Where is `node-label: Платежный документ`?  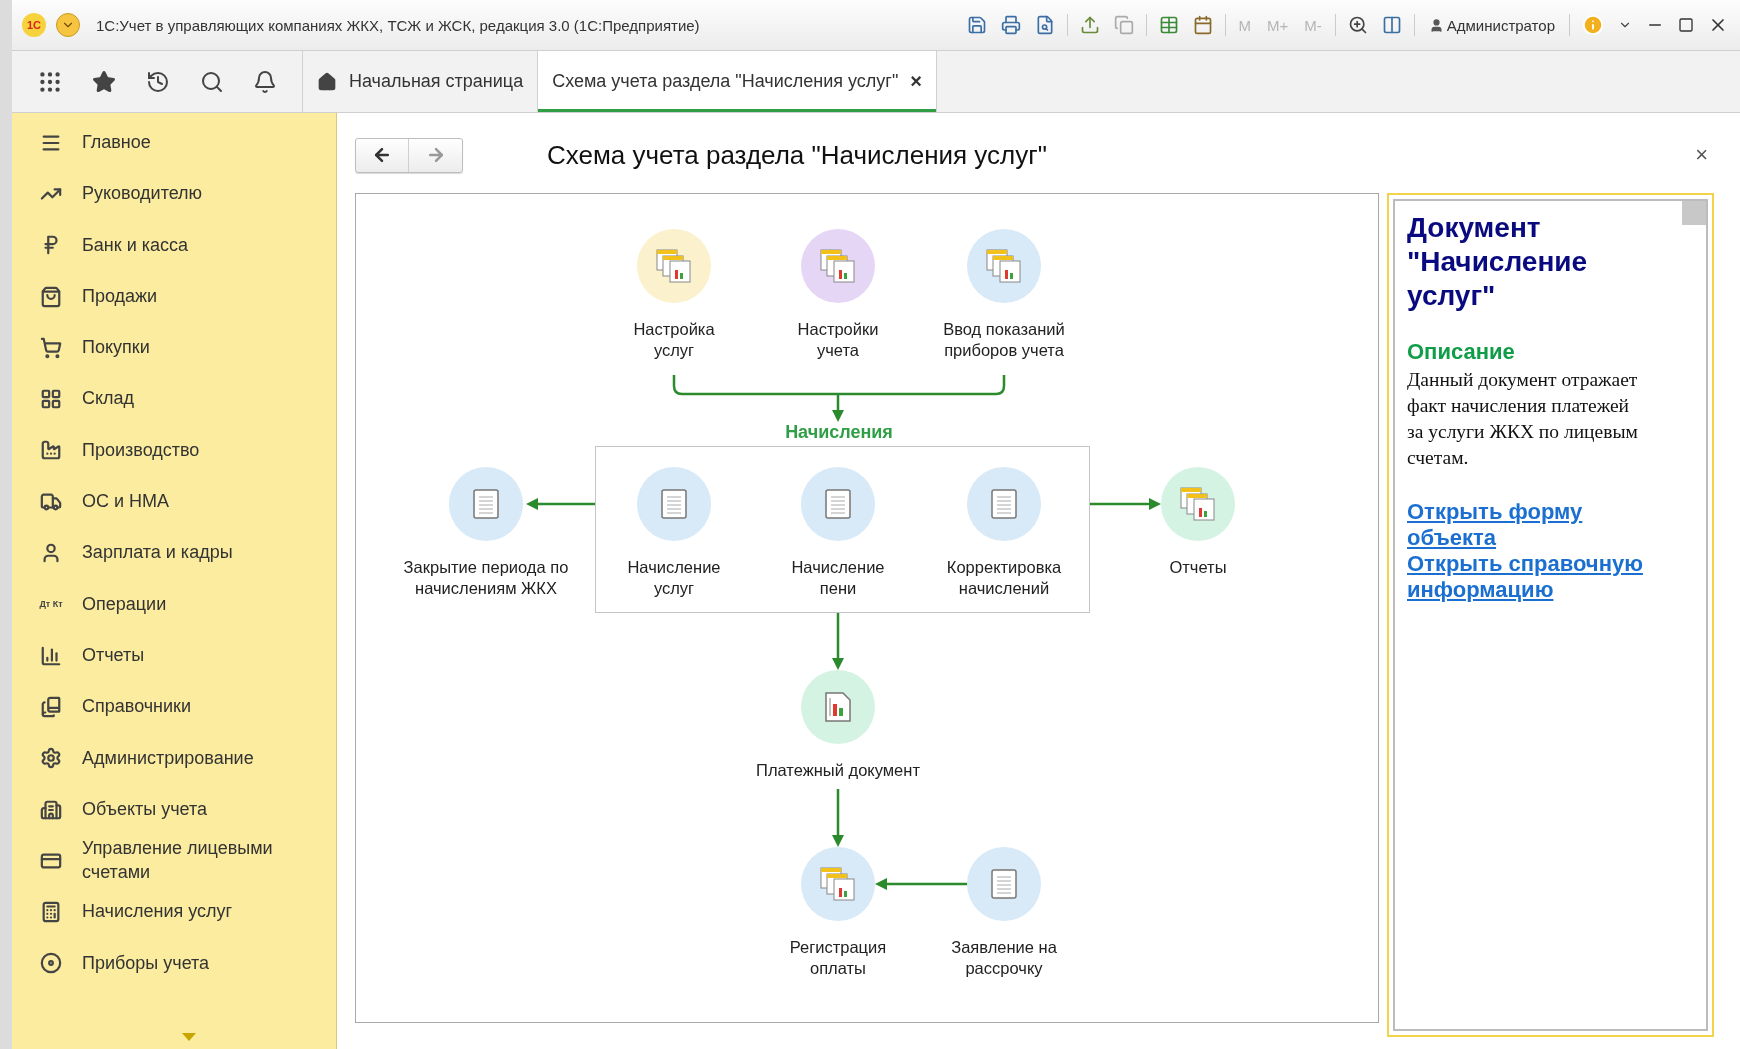 node-label: Платежный документ is located at coordinates (838, 770).